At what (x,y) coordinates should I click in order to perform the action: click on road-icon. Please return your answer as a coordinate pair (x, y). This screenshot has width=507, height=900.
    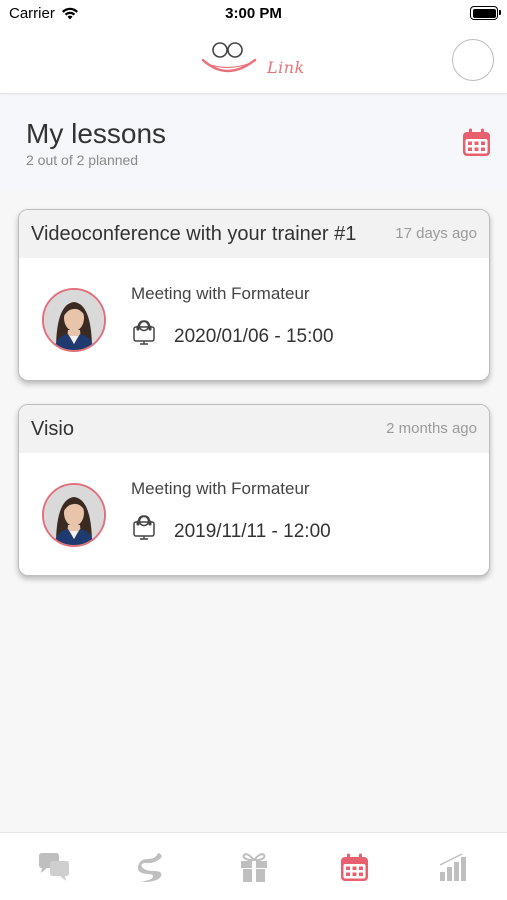
    Looking at the image, I should click on (149, 867).